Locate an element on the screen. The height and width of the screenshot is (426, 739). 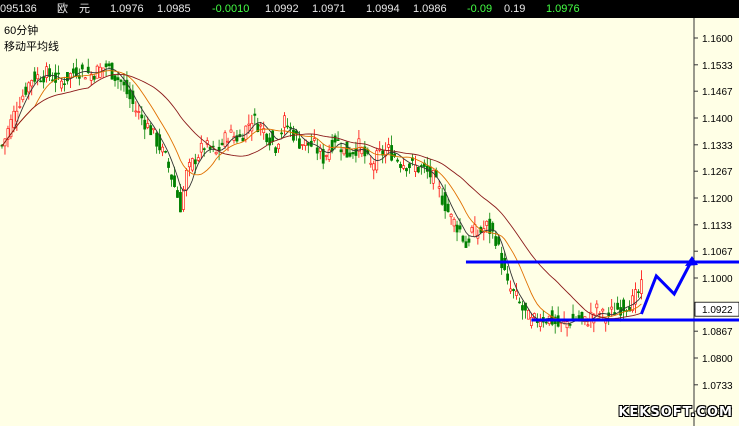
period-label: 60分钟 is located at coordinates (21, 31).